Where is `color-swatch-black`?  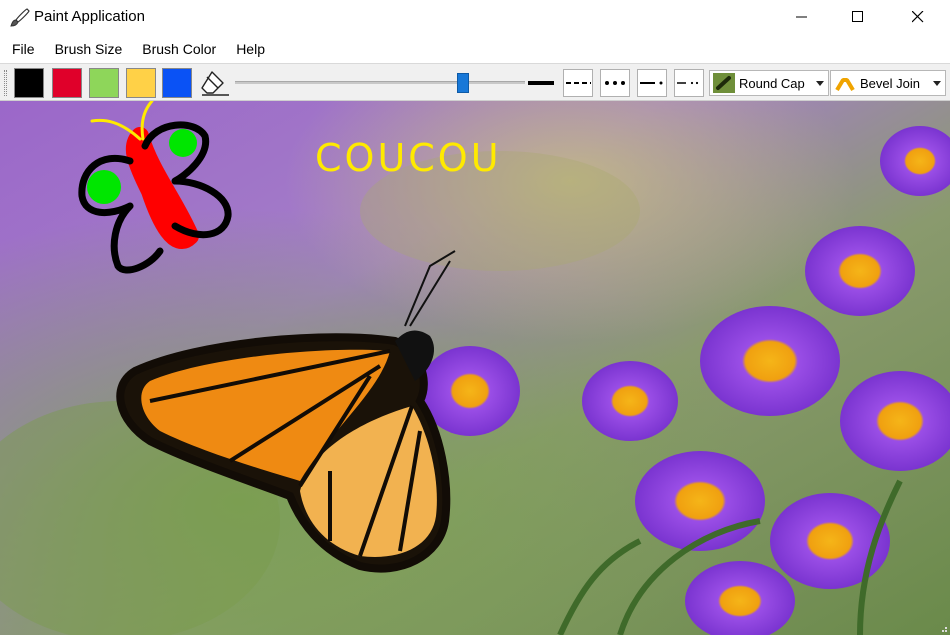
color-swatch-black is located at coordinates (29, 83).